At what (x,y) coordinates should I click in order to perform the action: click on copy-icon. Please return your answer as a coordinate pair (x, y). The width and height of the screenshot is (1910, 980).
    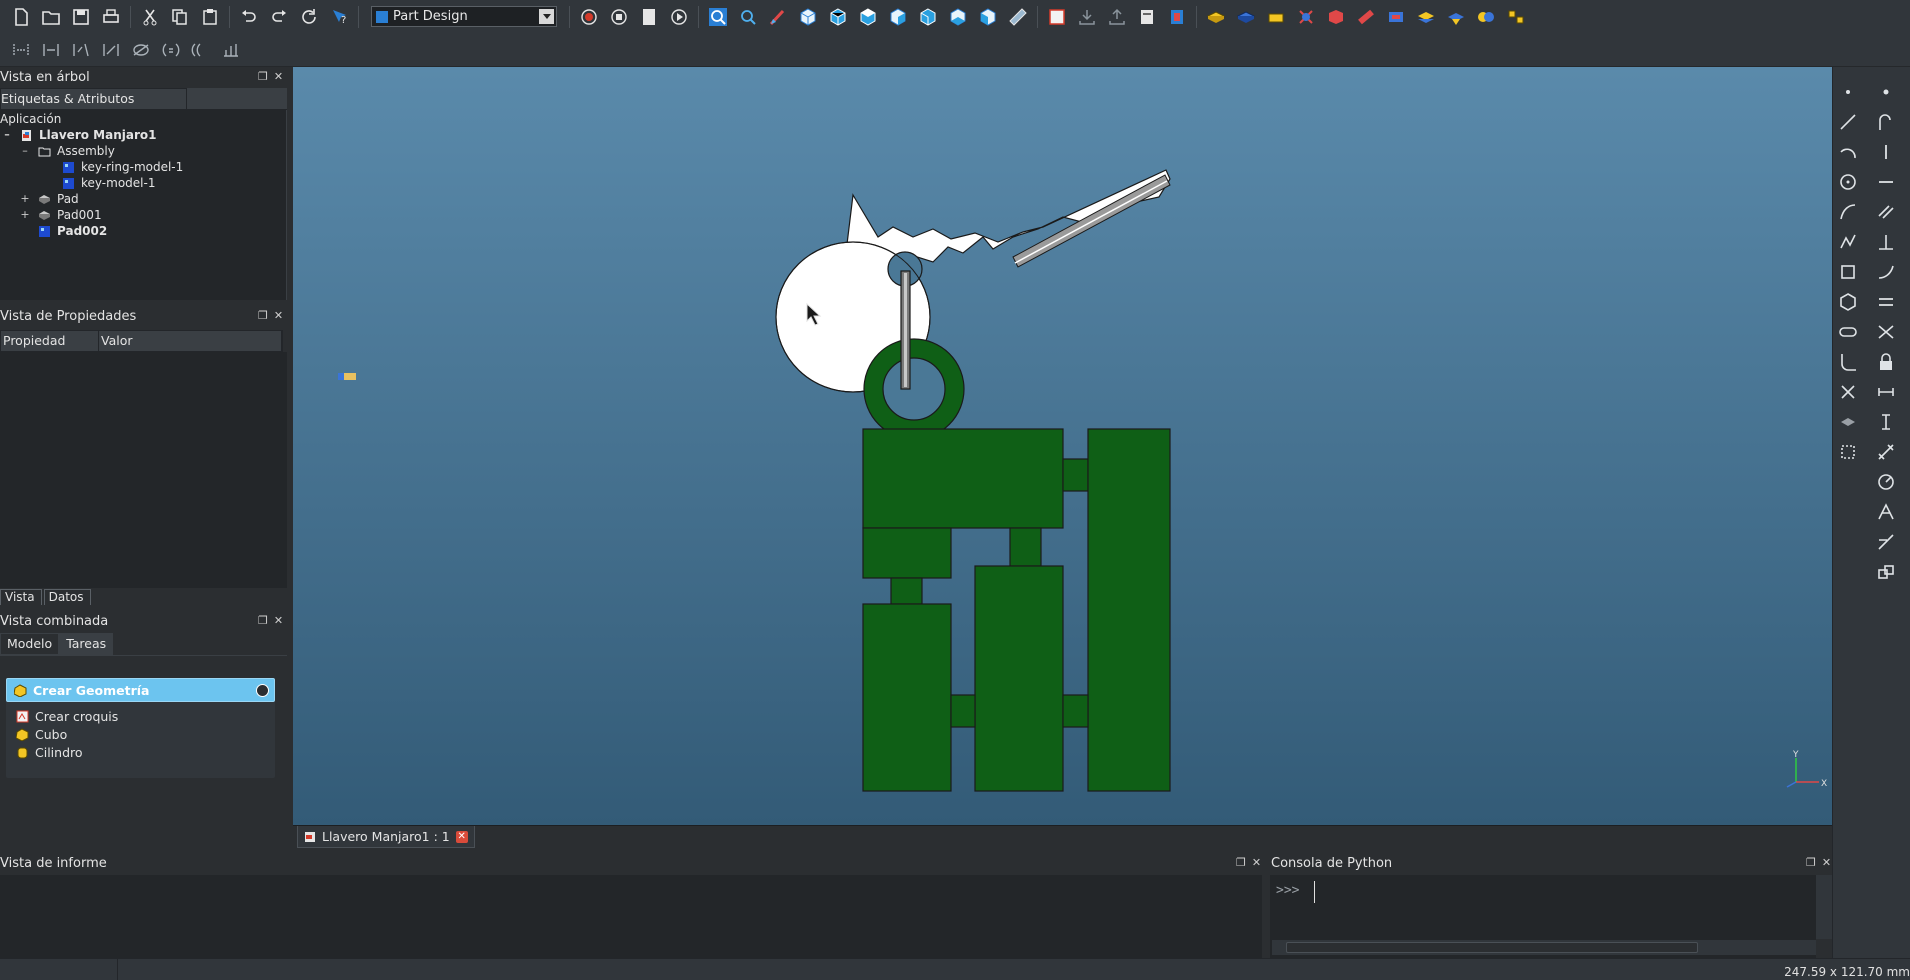
    Looking at the image, I should click on (180, 17).